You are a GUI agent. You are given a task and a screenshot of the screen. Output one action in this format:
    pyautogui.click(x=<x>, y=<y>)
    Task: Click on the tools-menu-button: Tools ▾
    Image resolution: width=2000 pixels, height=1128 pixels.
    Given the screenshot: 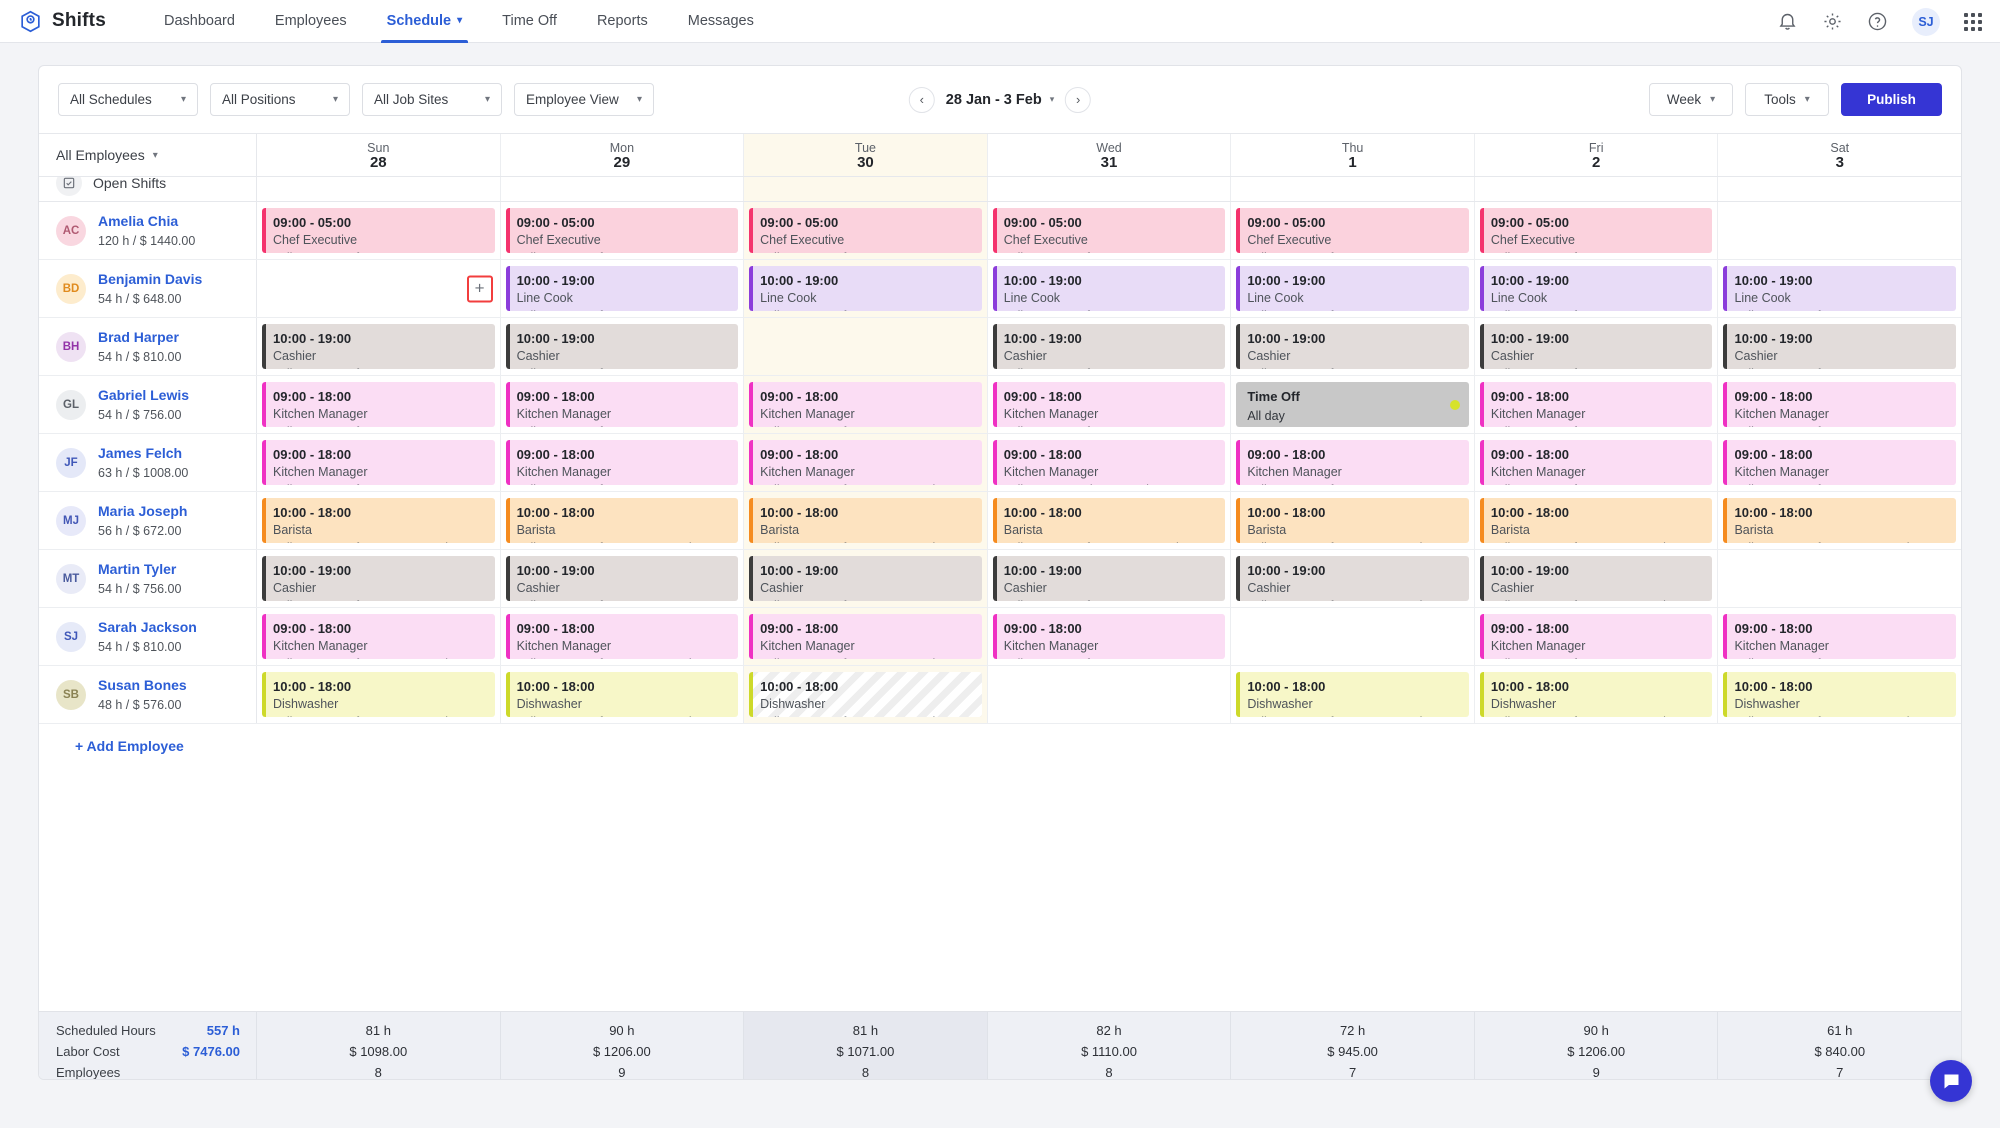 What is the action you would take?
    pyautogui.click(x=1787, y=99)
    